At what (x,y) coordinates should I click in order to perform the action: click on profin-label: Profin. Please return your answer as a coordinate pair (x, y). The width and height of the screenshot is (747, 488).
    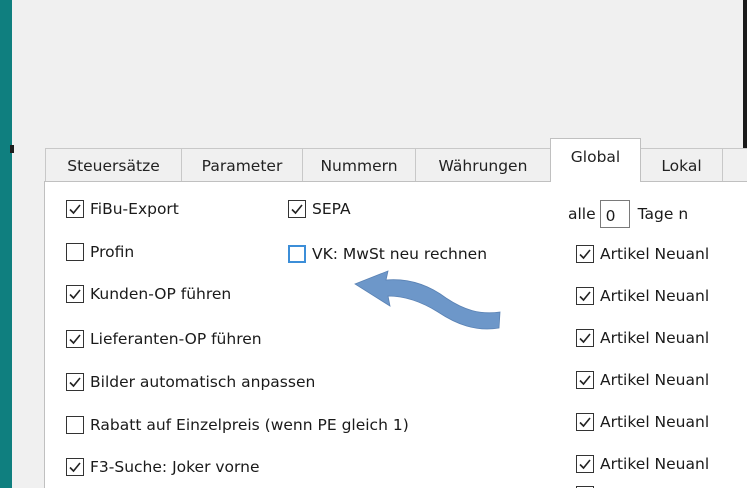
    Looking at the image, I should click on (112, 252).